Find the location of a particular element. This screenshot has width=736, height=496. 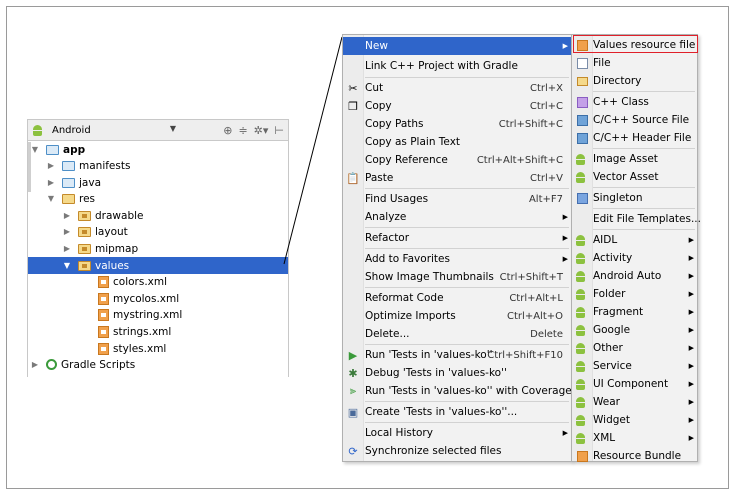

submenu-item-resource-bundle: Resource Bundle is located at coordinates (634, 456).